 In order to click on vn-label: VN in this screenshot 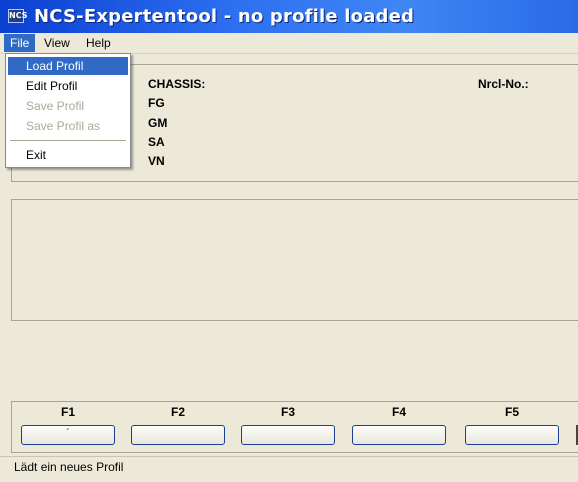, I will do `click(156, 161)`.